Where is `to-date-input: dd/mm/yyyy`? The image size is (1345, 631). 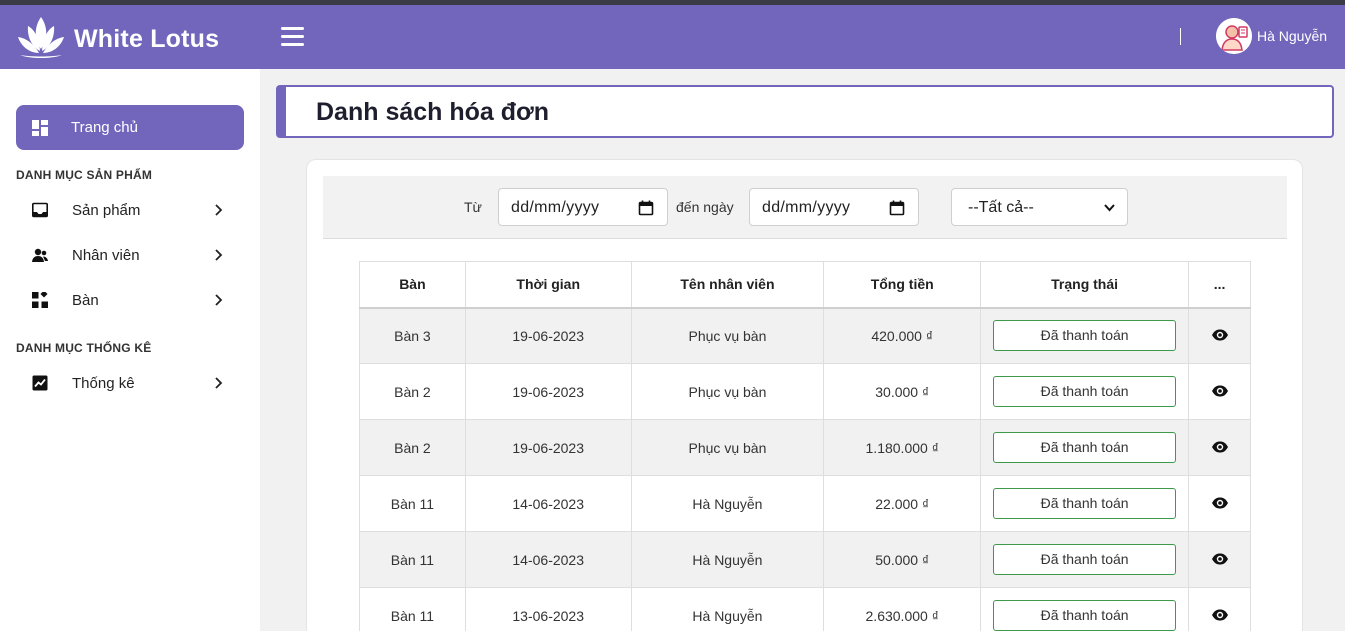
to-date-input: dd/mm/yyyy is located at coordinates (834, 207).